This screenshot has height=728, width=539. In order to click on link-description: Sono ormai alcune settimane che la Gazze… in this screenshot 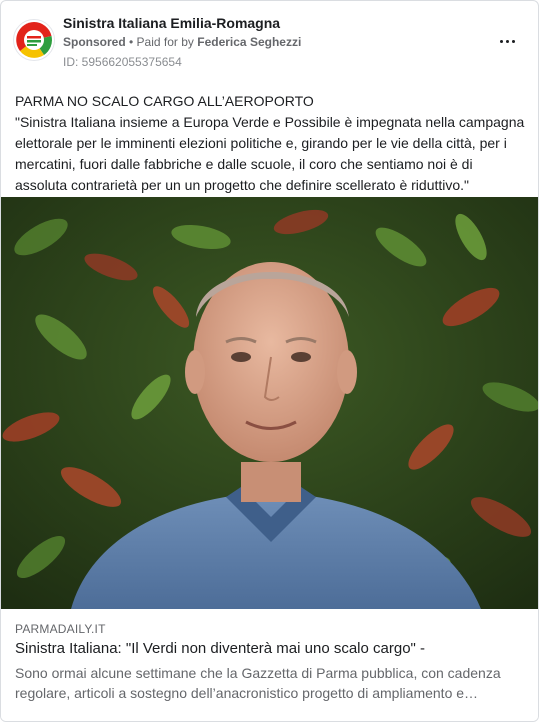, I will do `click(258, 683)`.